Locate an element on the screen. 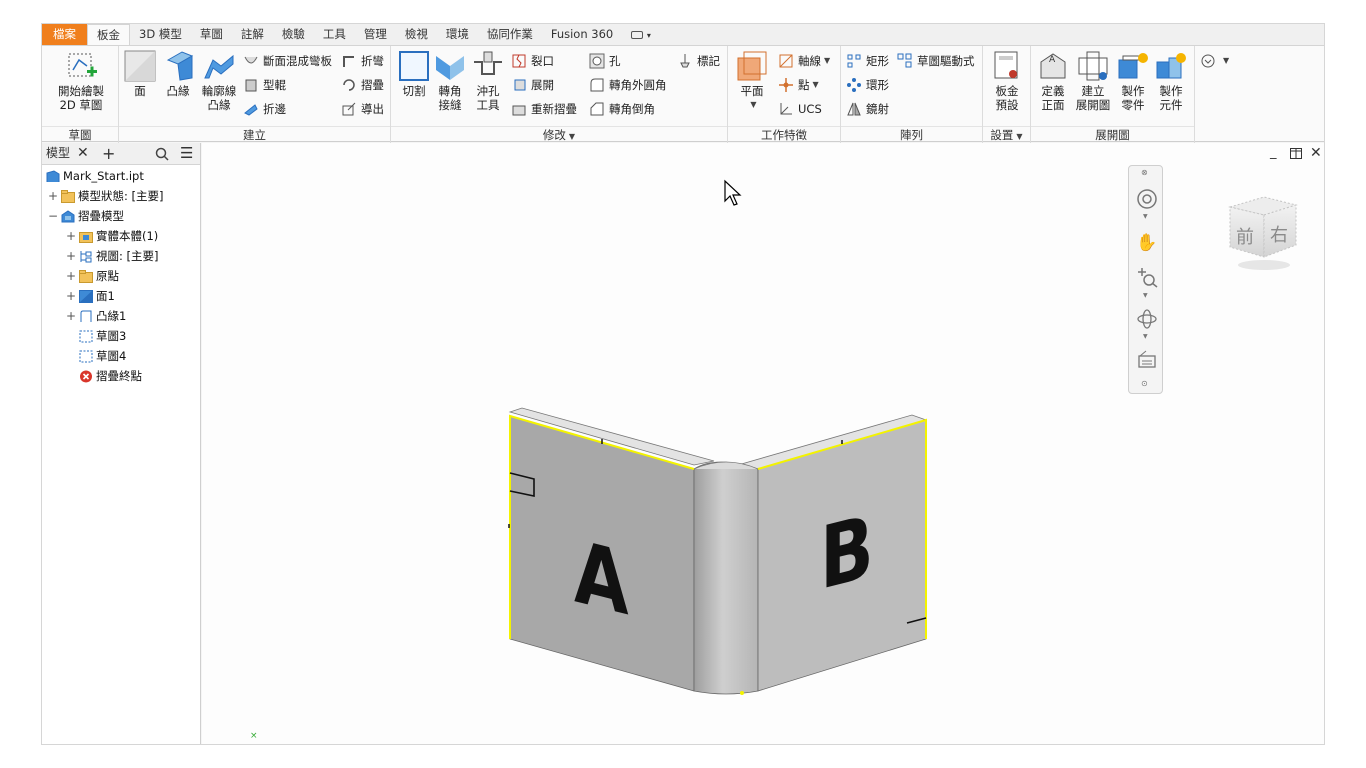  tab-tools: 工具 is located at coordinates (334, 34).